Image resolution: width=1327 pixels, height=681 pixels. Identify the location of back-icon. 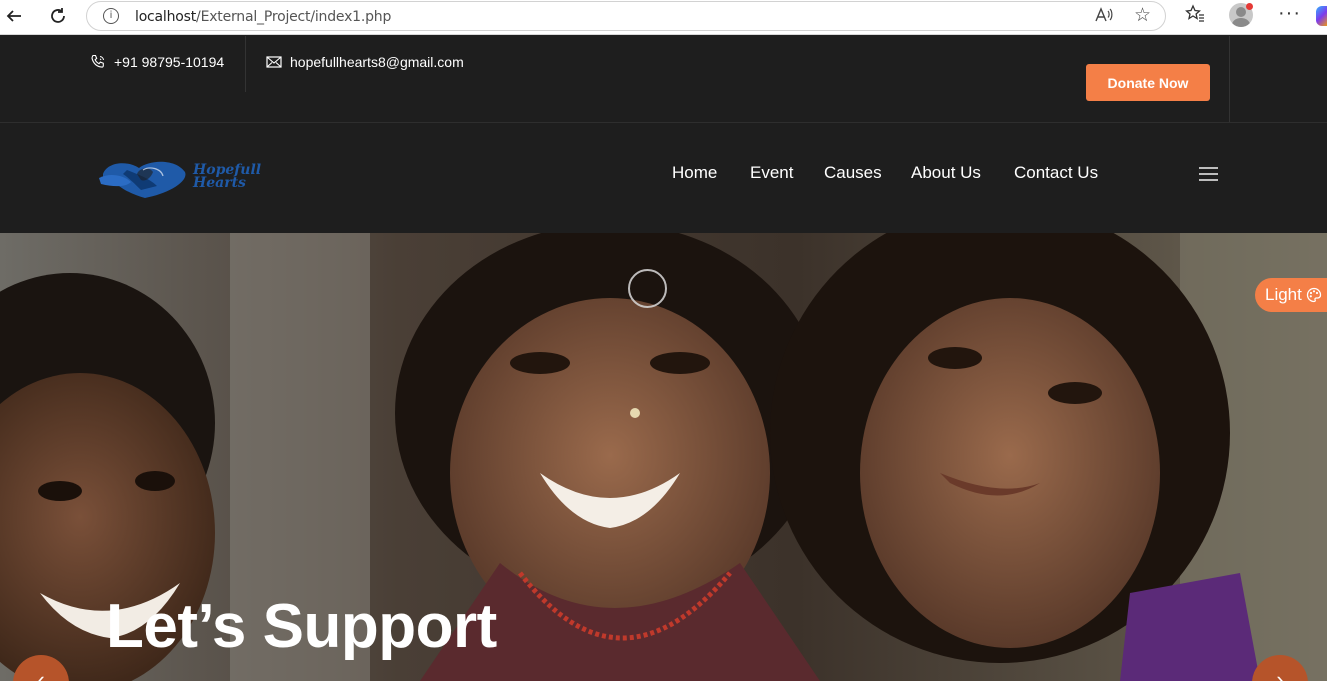
(14, 16).